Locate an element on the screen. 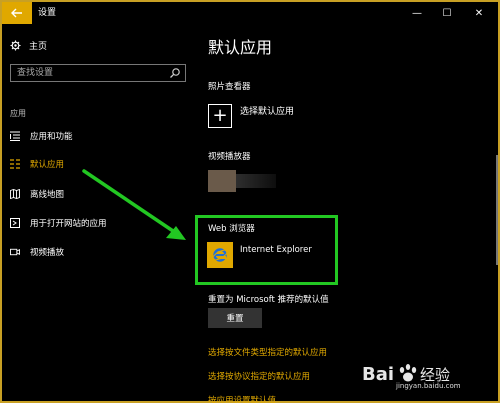  map-icon is located at coordinates (15, 194).